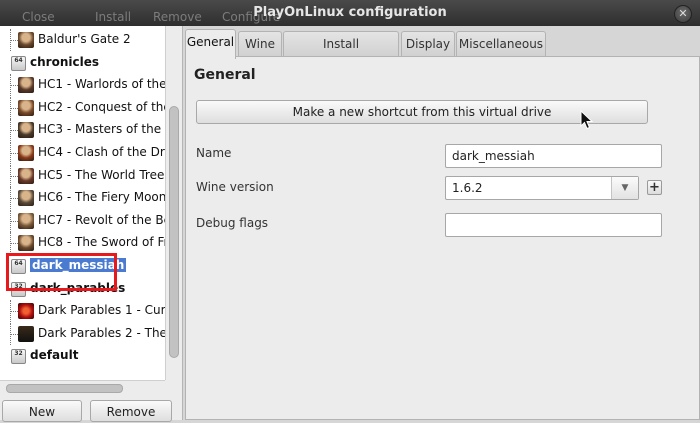 The width and height of the screenshot is (700, 423). Describe the element at coordinates (26, 243) in the screenshot. I see `hc8-icon` at that location.